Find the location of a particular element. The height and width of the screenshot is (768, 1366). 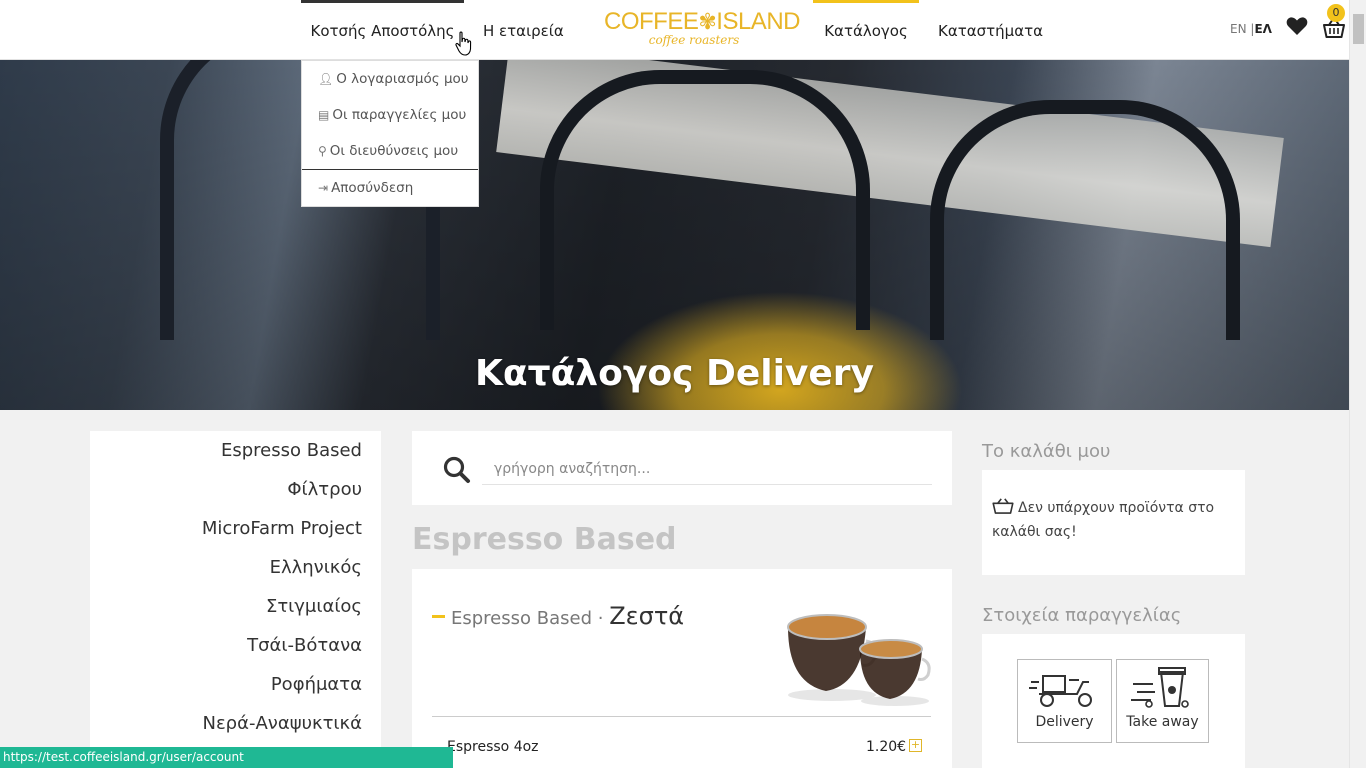

scrollbar-thumb is located at coordinates (1358, 29).